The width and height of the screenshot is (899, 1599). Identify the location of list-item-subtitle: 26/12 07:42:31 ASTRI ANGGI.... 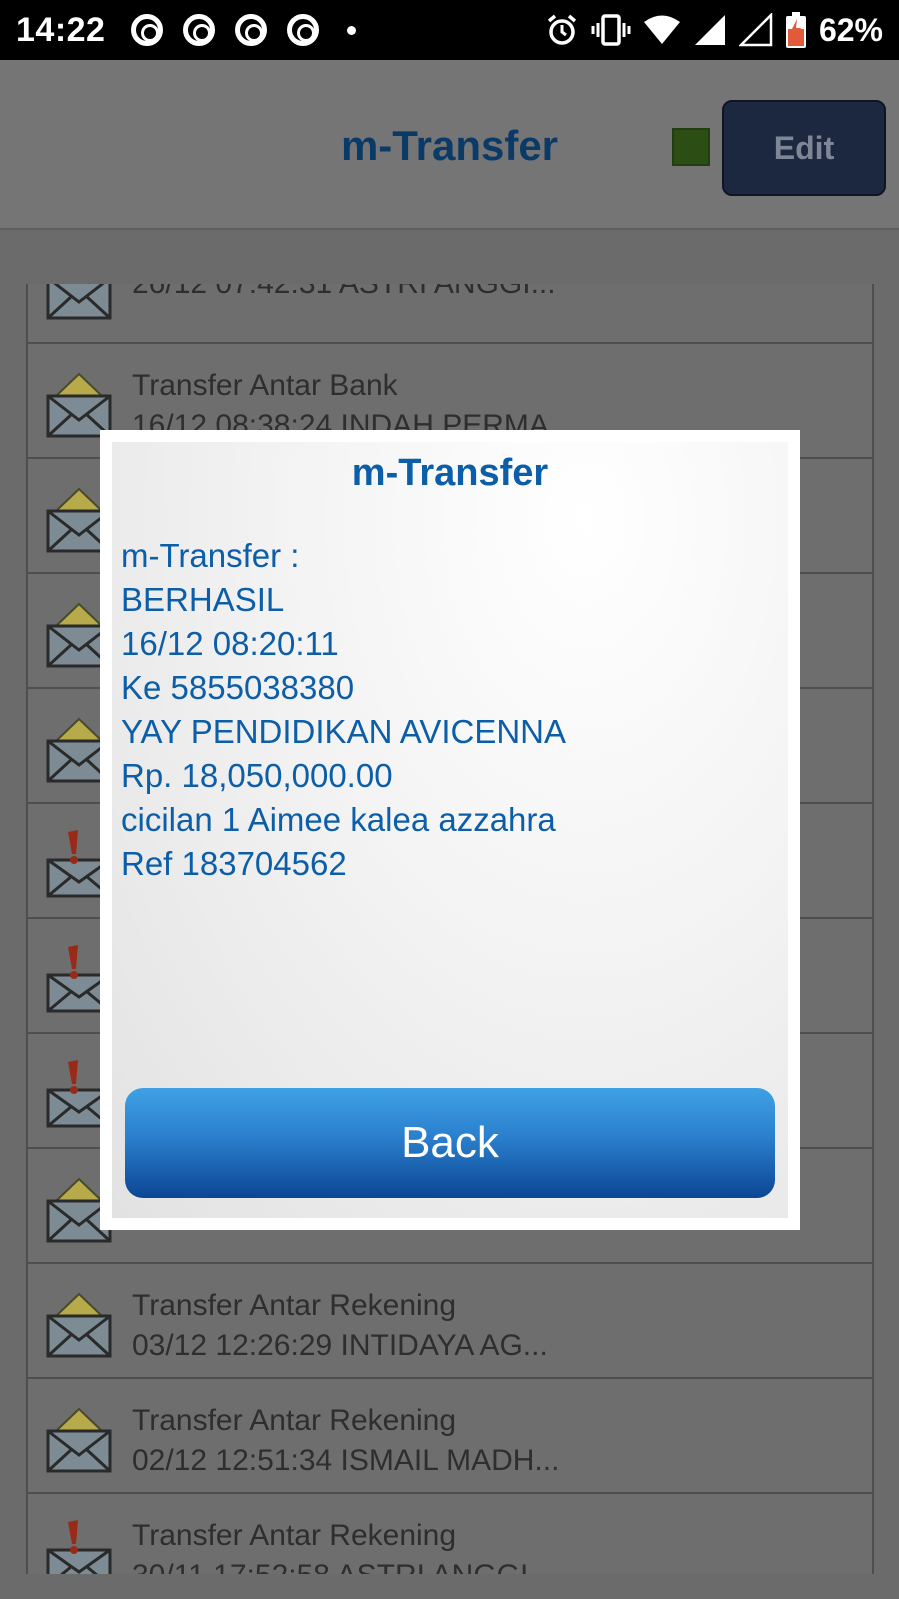
(344, 294).